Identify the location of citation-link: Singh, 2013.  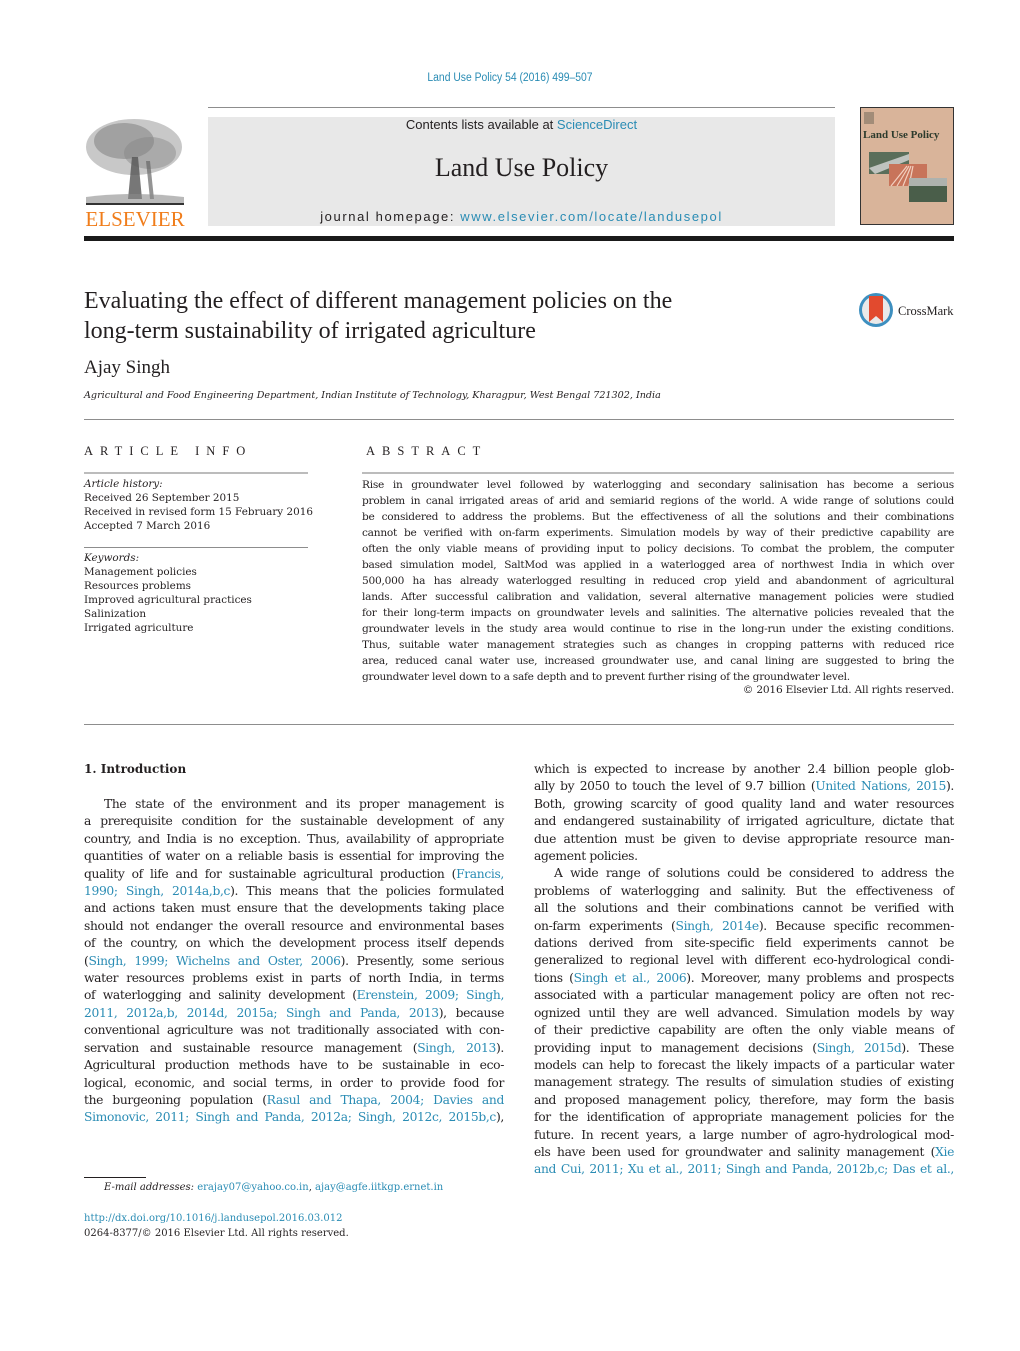
(456, 1048).